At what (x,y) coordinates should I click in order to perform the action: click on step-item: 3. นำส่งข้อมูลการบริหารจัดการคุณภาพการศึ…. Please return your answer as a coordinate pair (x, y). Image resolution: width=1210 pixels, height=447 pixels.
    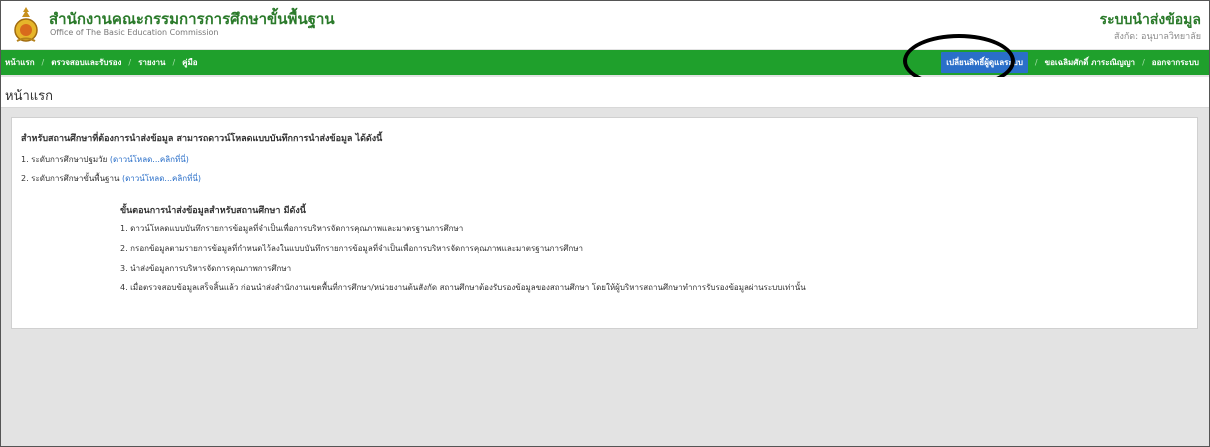
    Looking at the image, I should click on (206, 268).